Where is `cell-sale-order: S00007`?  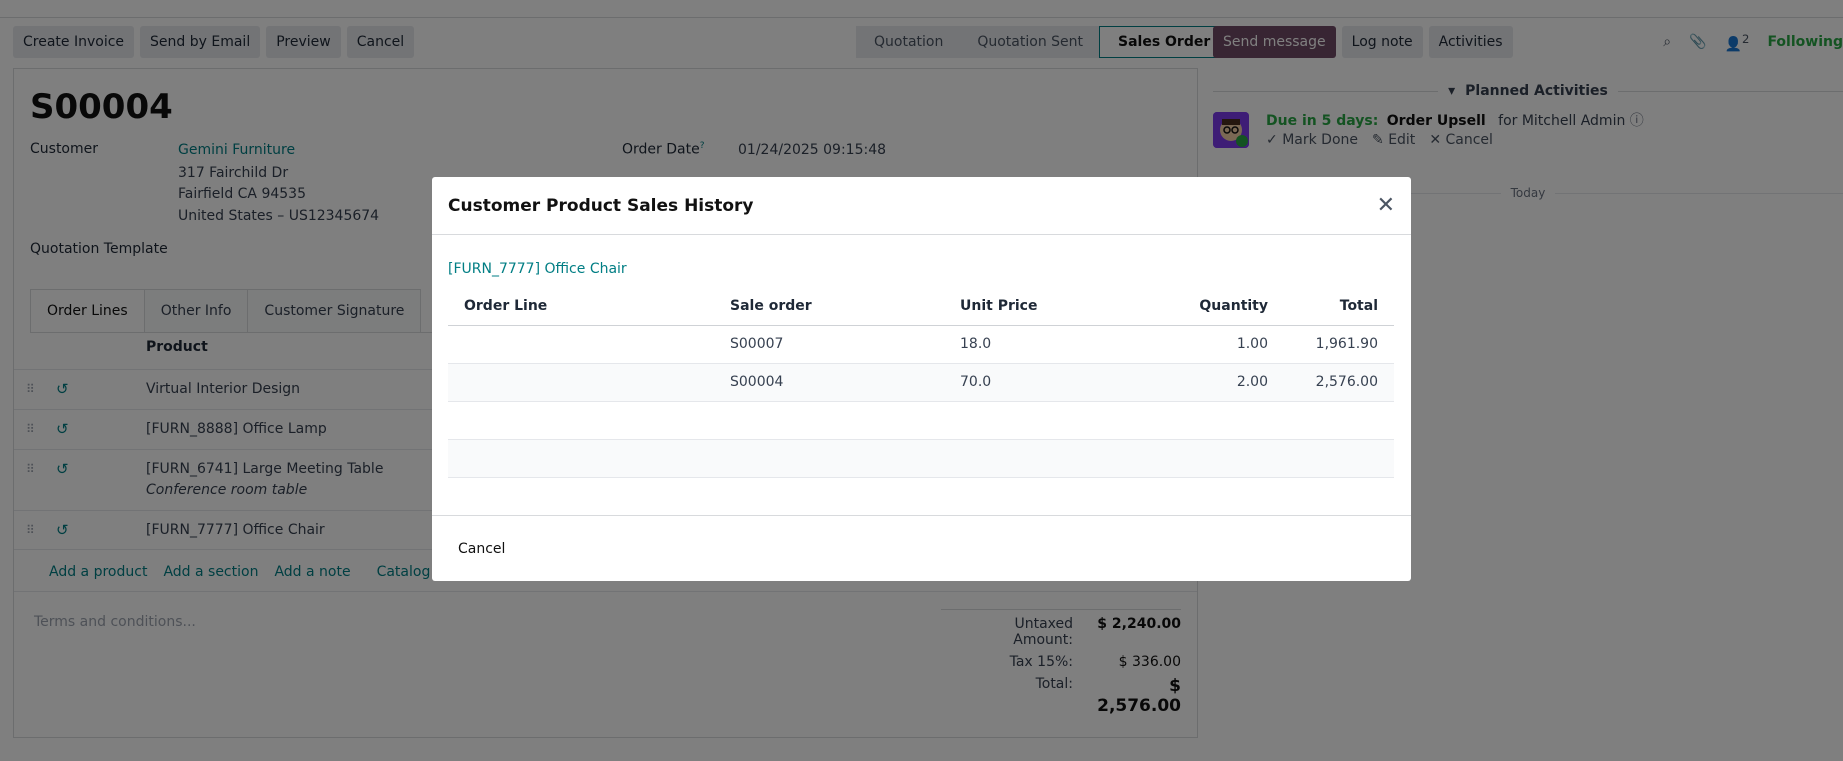 cell-sale-order: S00007 is located at coordinates (829, 344).